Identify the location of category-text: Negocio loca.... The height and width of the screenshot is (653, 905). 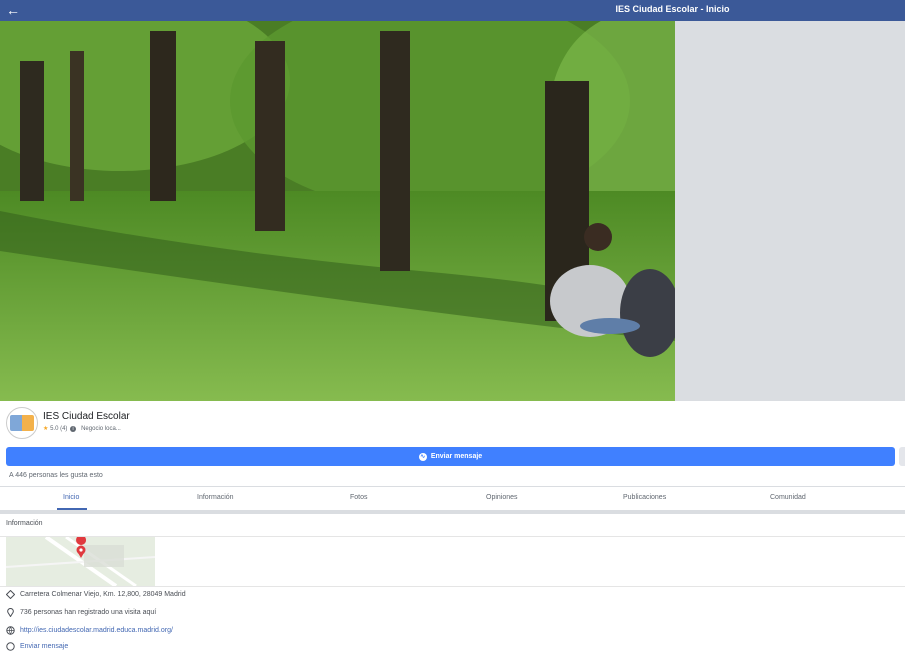
(101, 429).